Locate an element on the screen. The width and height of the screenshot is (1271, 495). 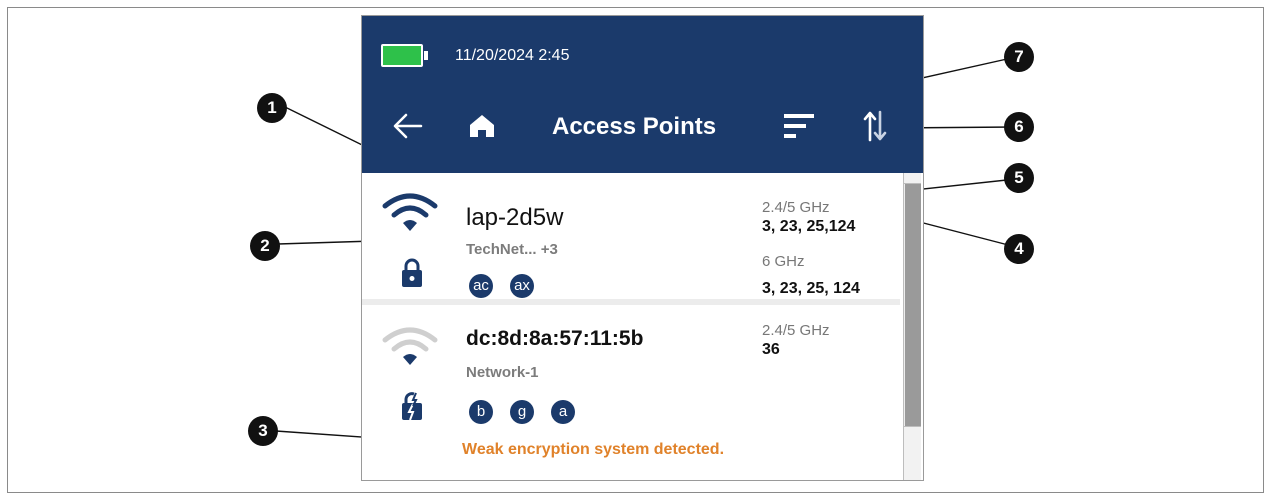
band-channels: 3, 23, 25,124 is located at coordinates (809, 226).